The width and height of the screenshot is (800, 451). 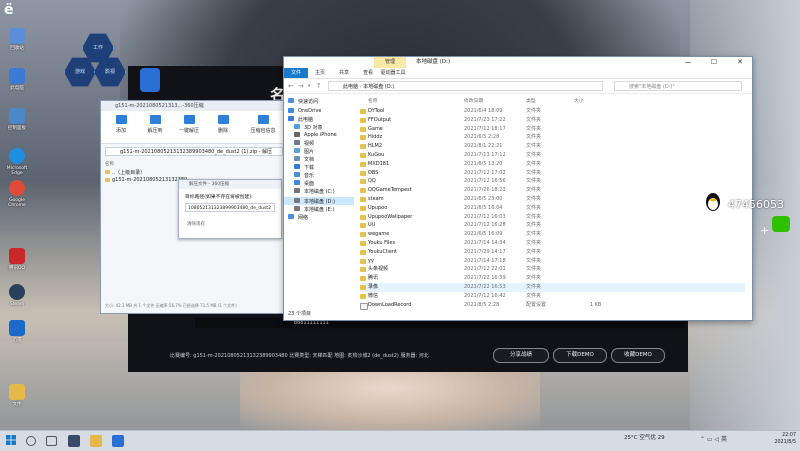 What do you see at coordinates (298, 217) in the screenshot?
I see `nav-item-14: 网络` at bounding box center [298, 217].